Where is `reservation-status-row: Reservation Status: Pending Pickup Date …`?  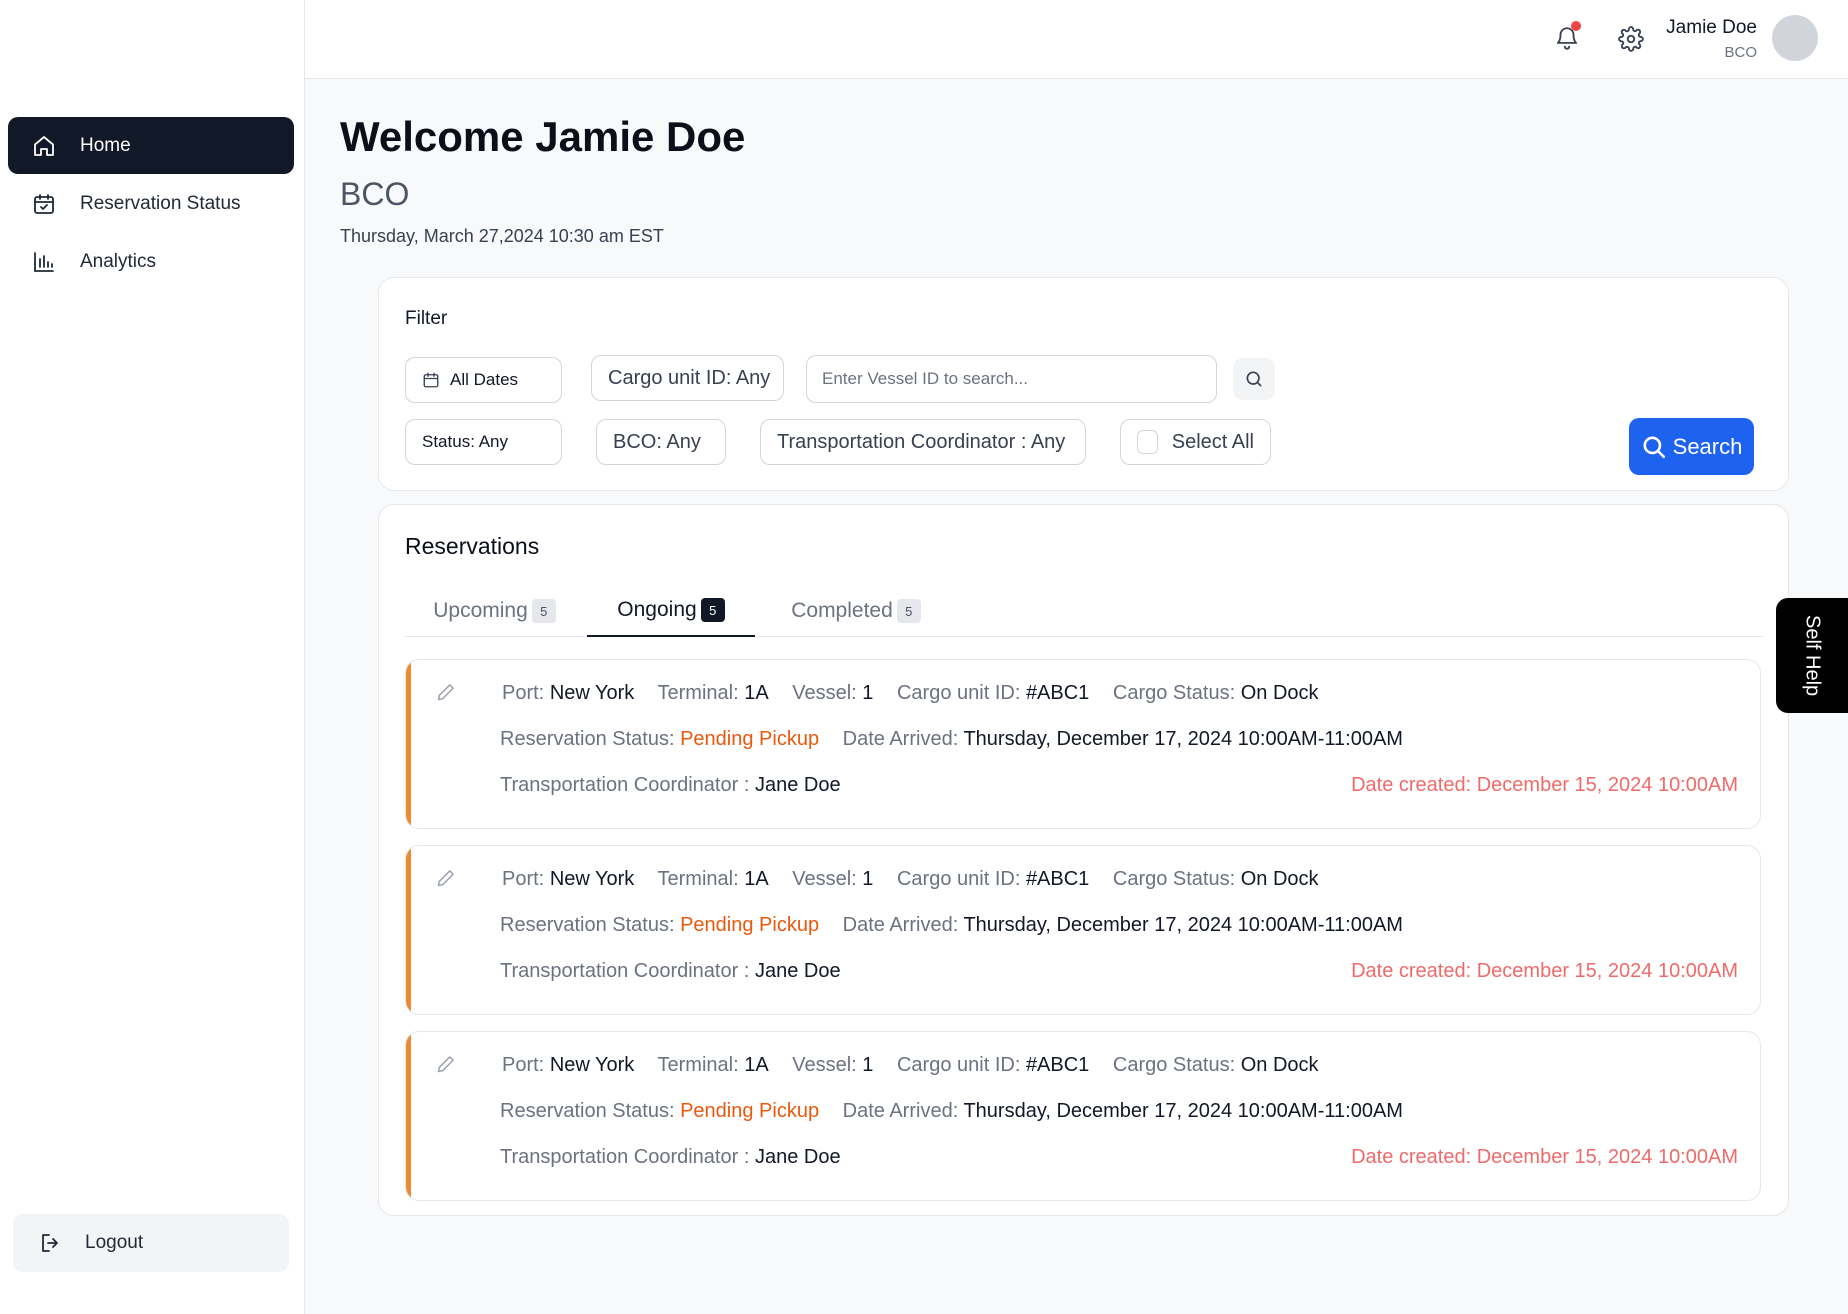 reservation-status-row: Reservation Status: Pending Pickup Date … is located at coordinates (951, 739).